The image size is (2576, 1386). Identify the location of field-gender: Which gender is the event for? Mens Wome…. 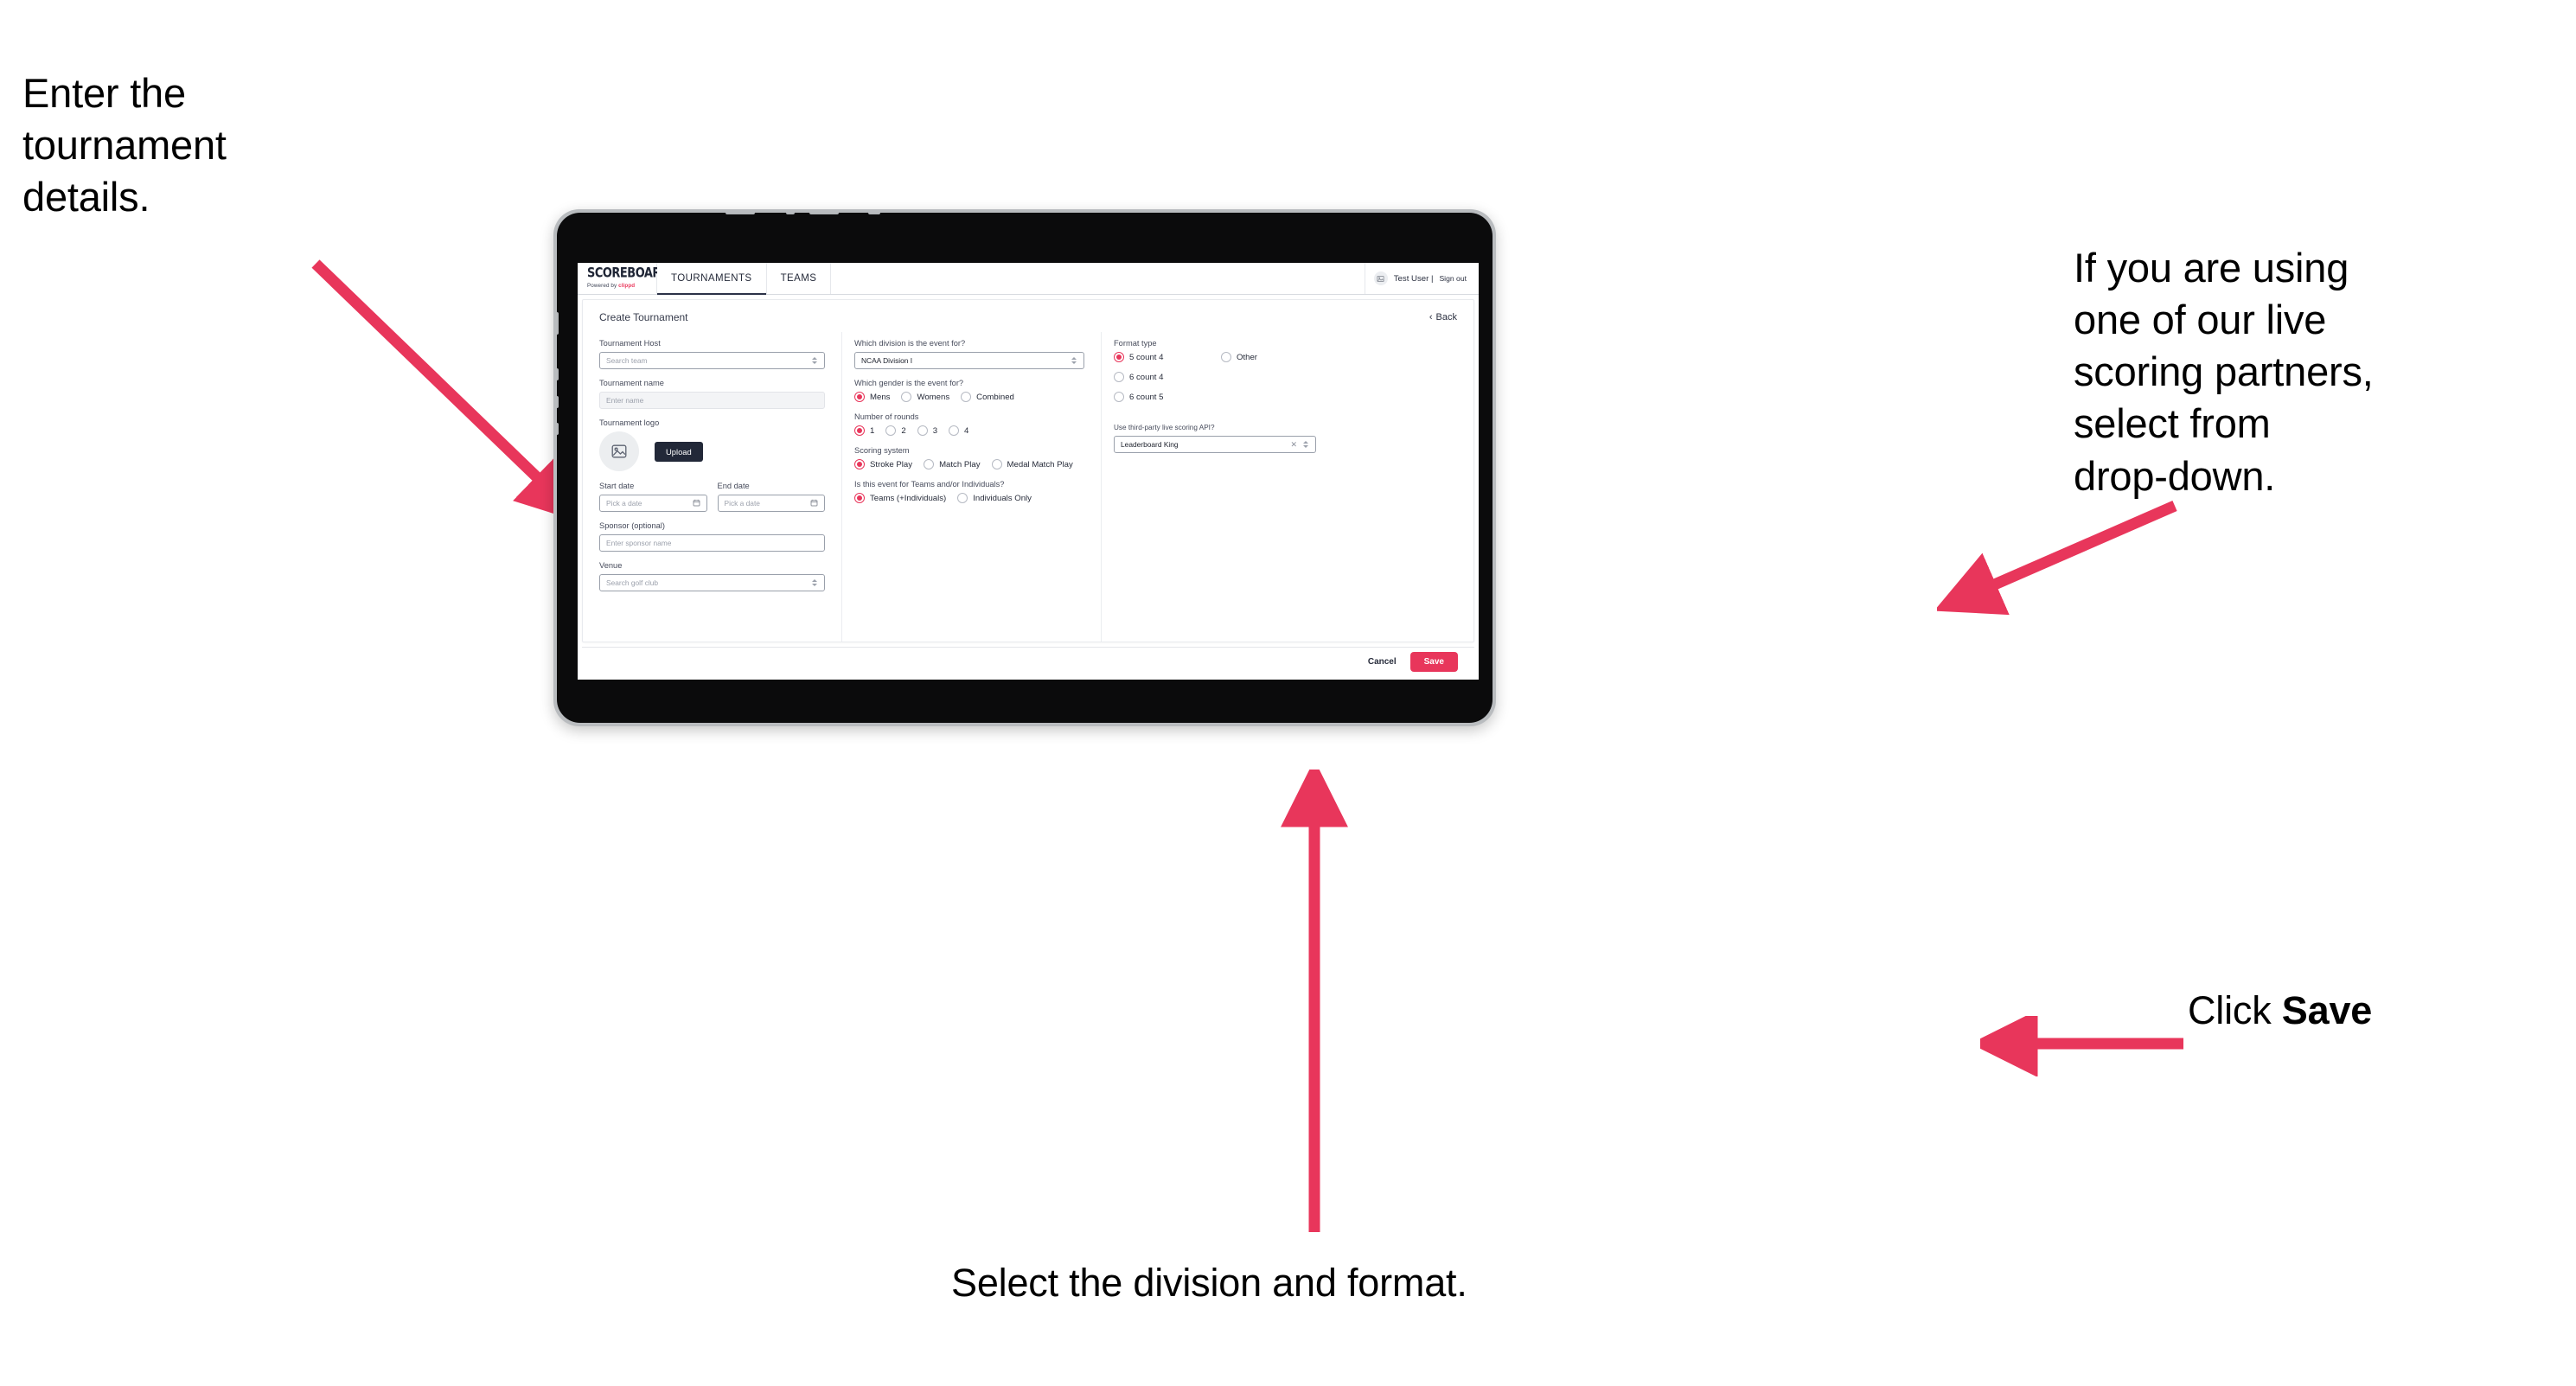
(969, 391).